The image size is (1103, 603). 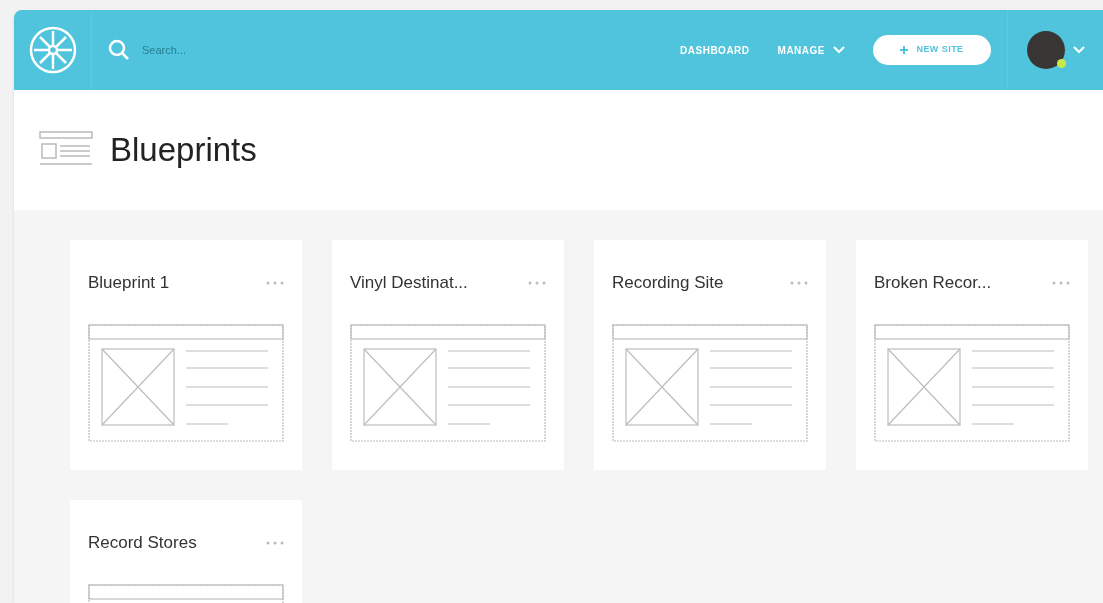 What do you see at coordinates (52, 50) in the screenshot?
I see `logo-icon` at bounding box center [52, 50].